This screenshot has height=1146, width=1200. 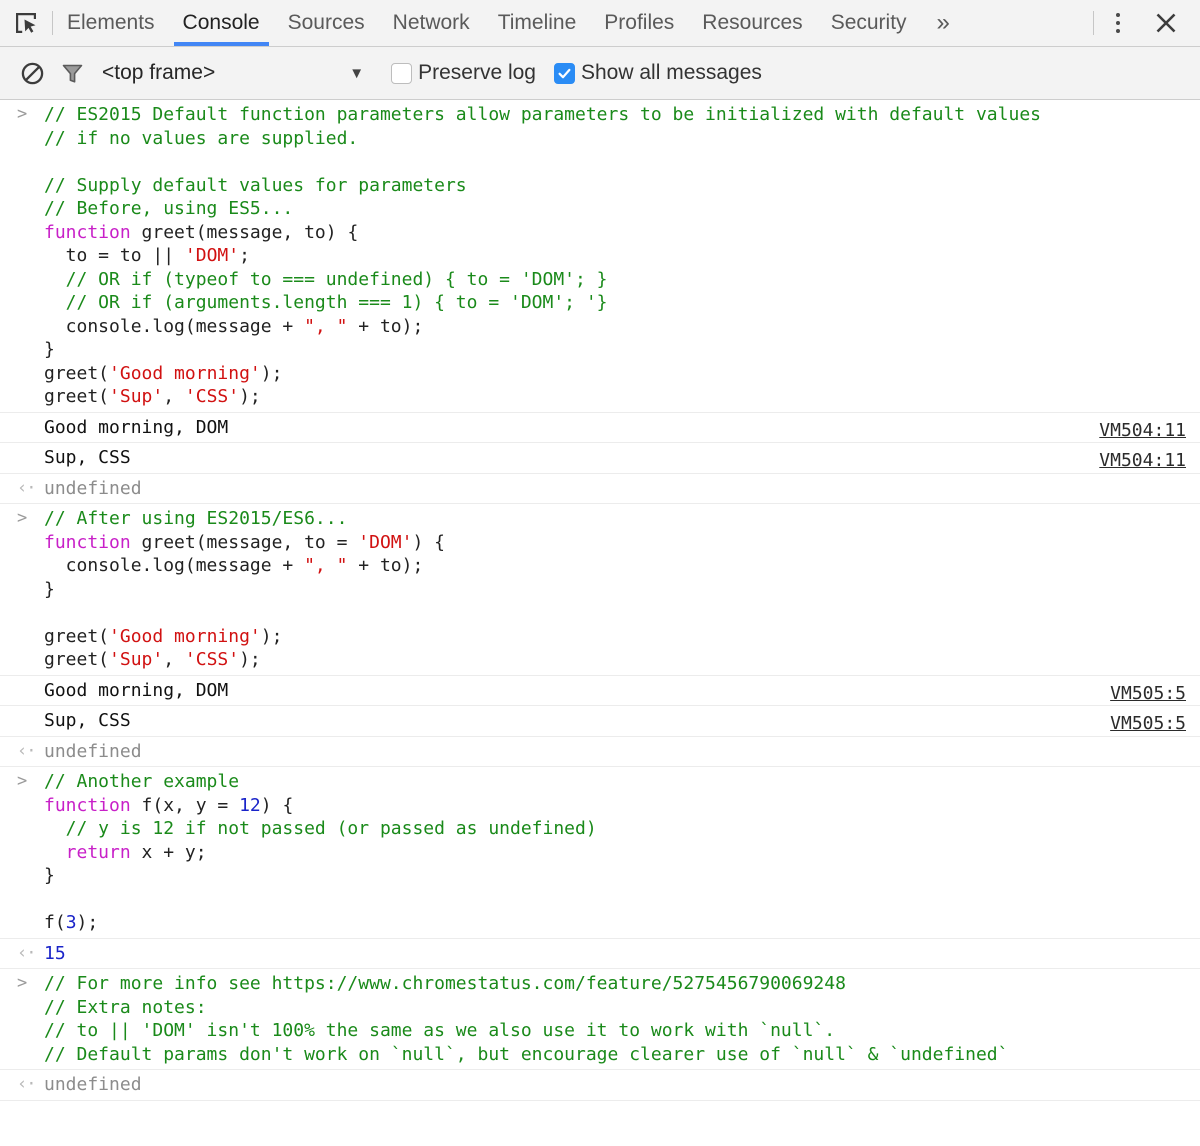 I want to click on code-token-pln: ;, so click(x=244, y=255).